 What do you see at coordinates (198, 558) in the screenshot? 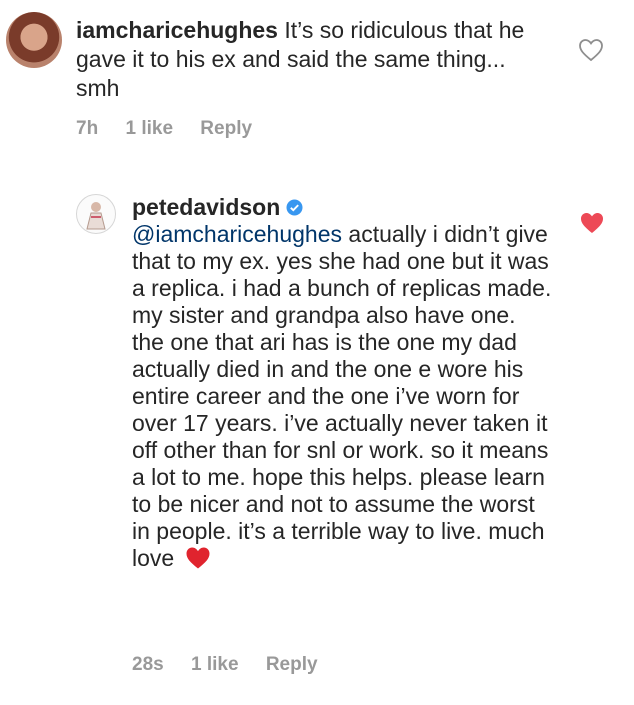
I see `red-heart-emoji` at bounding box center [198, 558].